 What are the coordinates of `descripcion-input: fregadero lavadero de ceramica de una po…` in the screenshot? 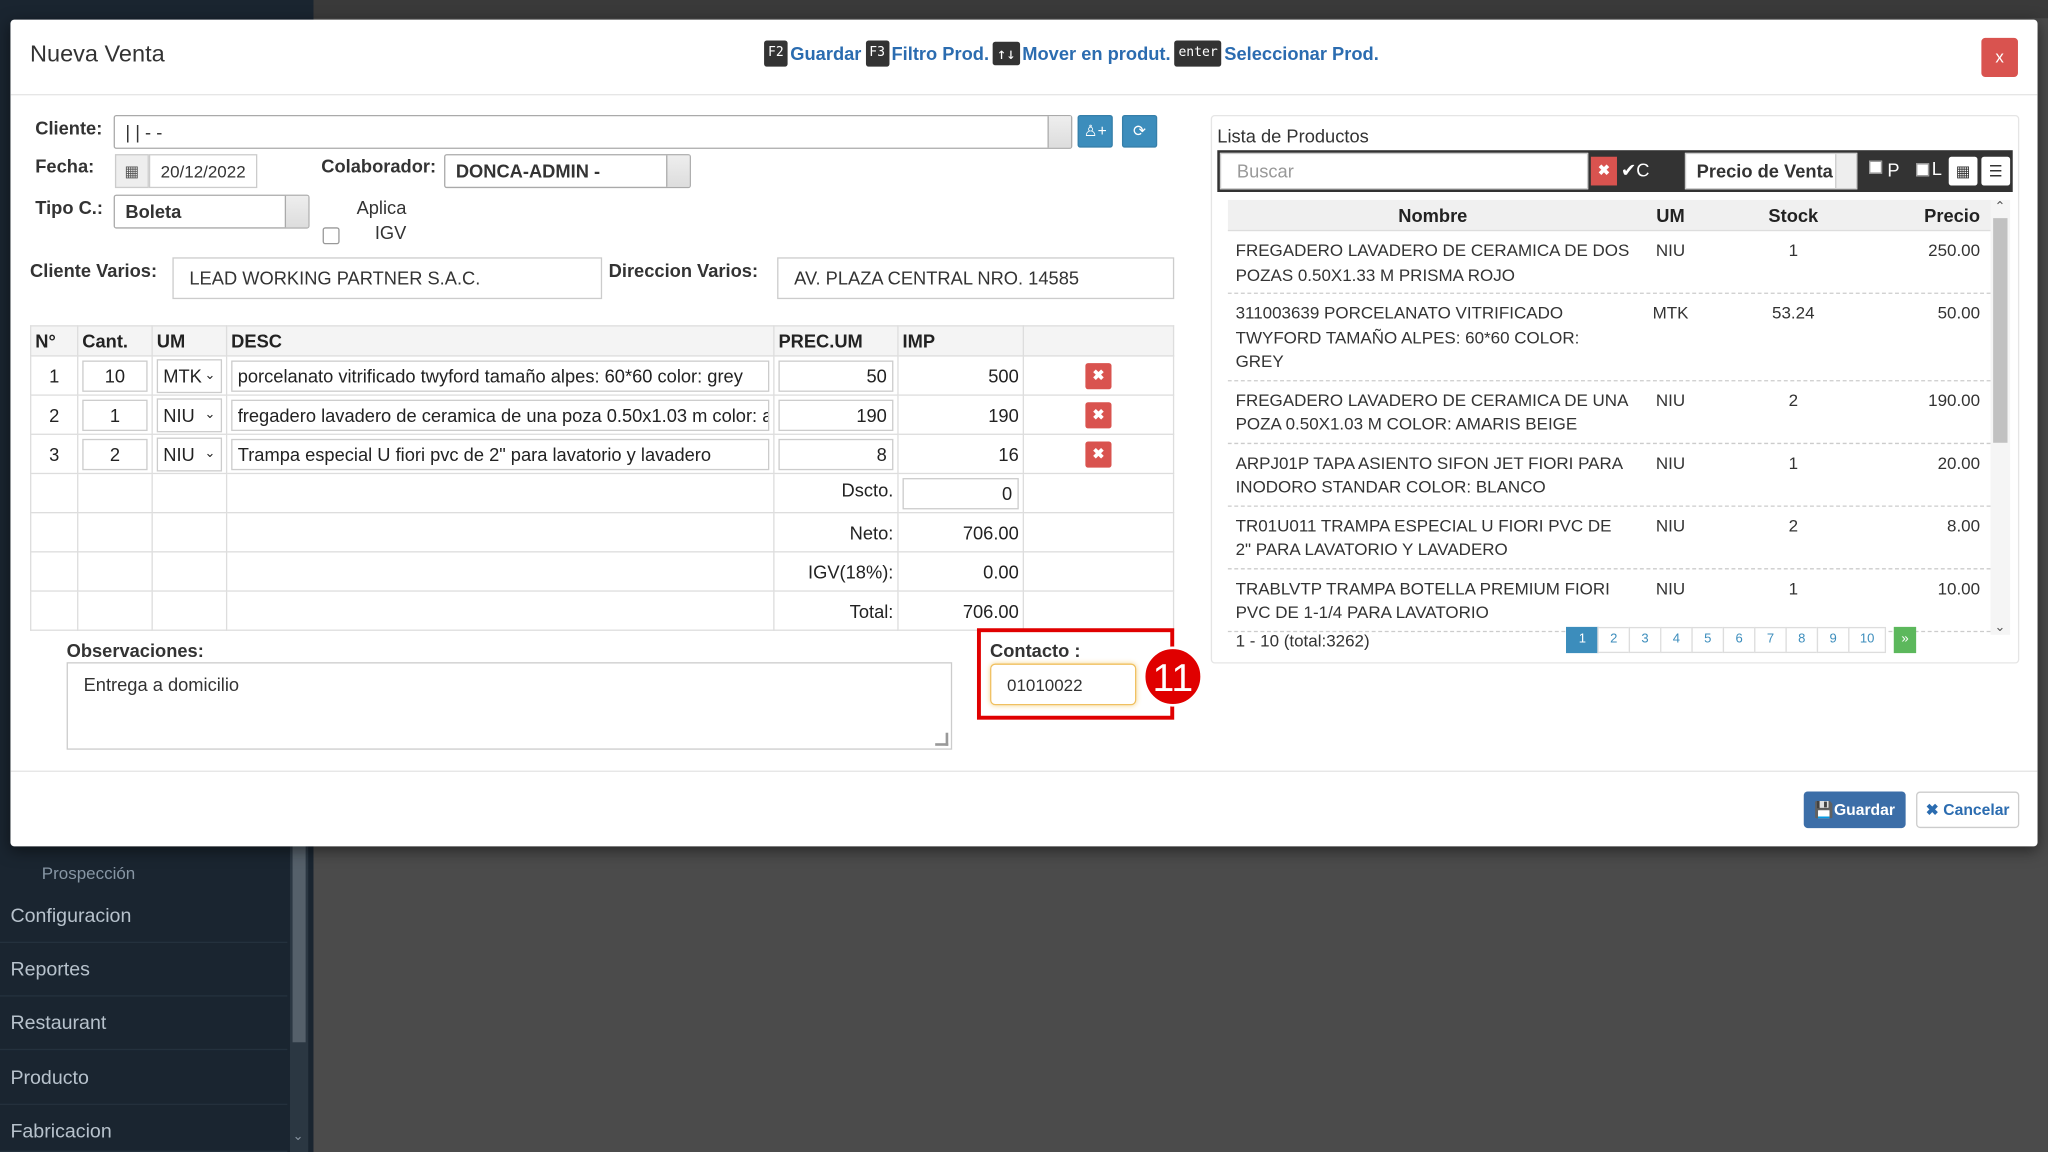 It's located at (500, 415).